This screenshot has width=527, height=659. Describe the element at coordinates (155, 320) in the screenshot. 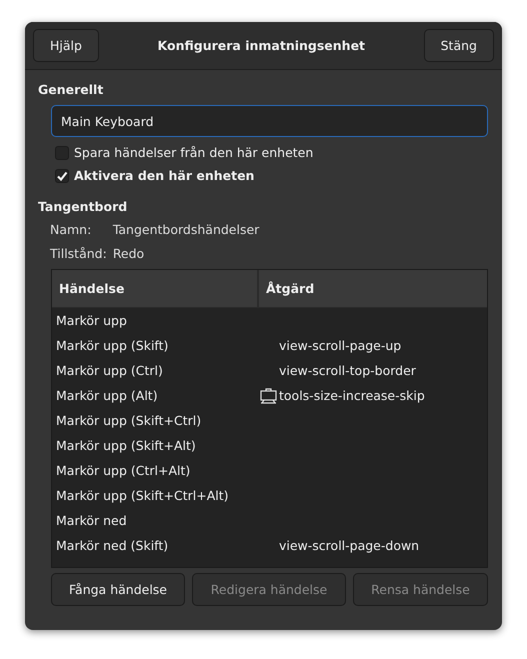

I see `event-cell: Markör upp` at that location.